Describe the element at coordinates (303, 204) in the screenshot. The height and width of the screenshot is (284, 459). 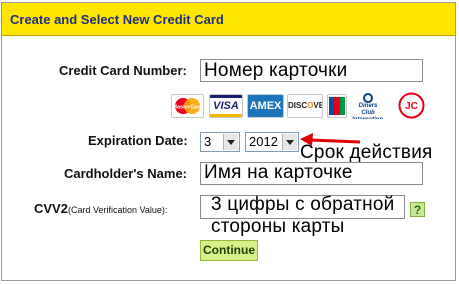
I see `cvv-overlay-line1: 3 цифры с обратной` at that location.